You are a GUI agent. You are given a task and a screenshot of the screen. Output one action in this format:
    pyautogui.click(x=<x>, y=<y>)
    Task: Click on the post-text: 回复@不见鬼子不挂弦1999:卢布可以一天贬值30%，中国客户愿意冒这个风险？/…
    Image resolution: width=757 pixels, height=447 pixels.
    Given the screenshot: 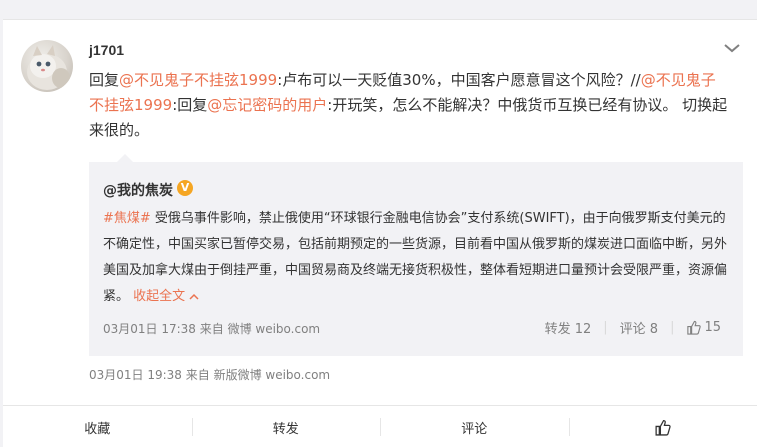 What is the action you would take?
    pyautogui.click(x=409, y=105)
    